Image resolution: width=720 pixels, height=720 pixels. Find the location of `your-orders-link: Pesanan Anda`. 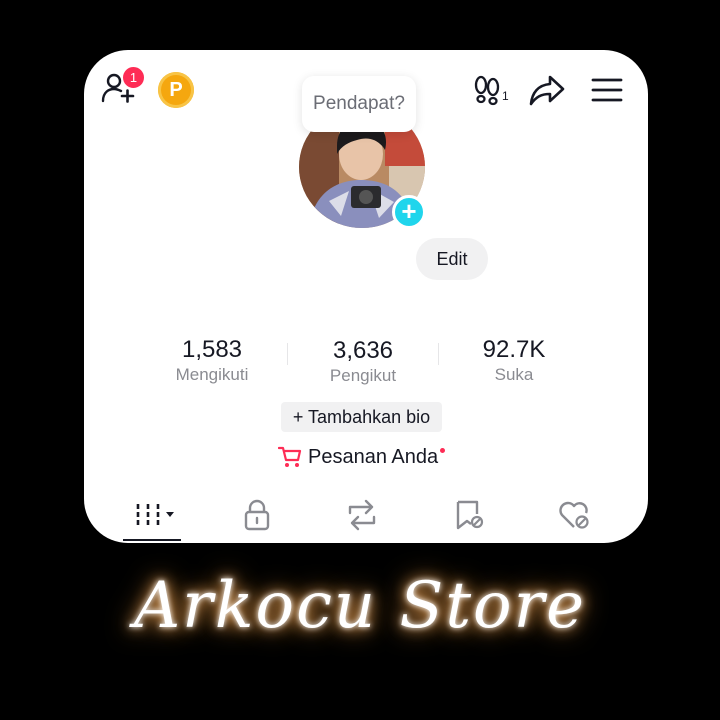

your-orders-link: Pesanan Anda is located at coordinates (362, 457).